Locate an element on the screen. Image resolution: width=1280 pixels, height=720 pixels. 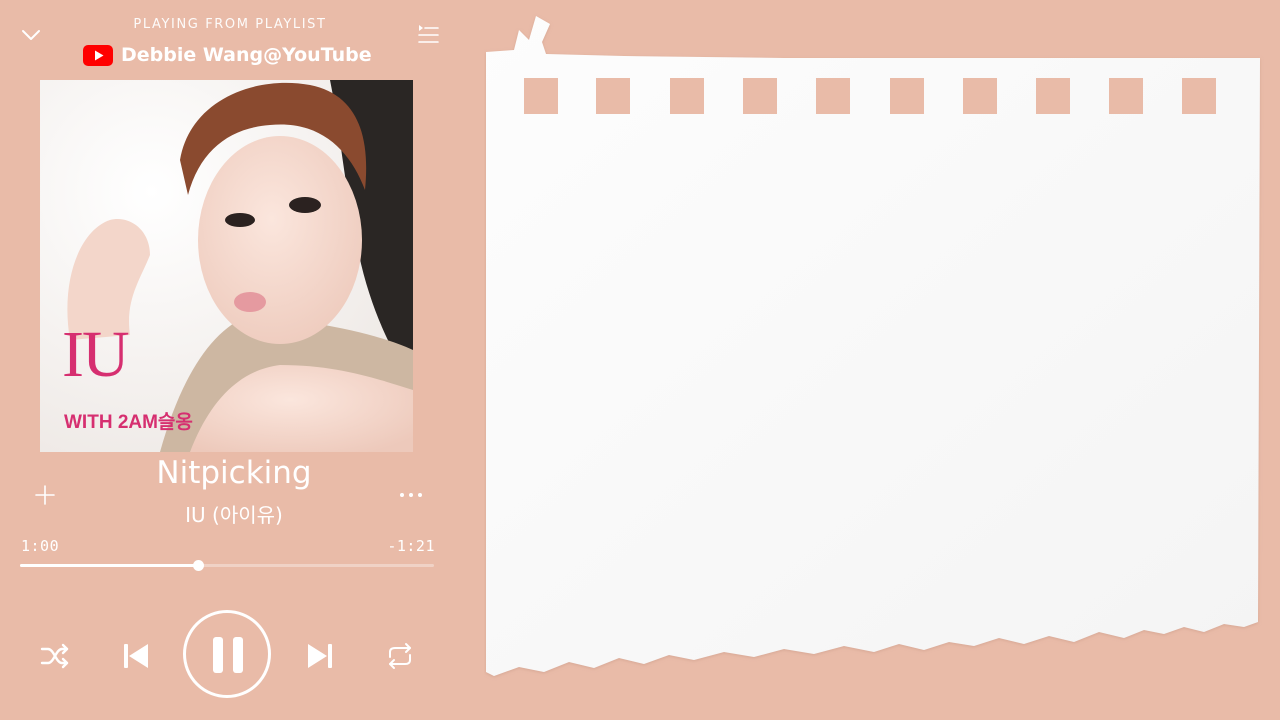
play-pause-button is located at coordinates (227, 654).